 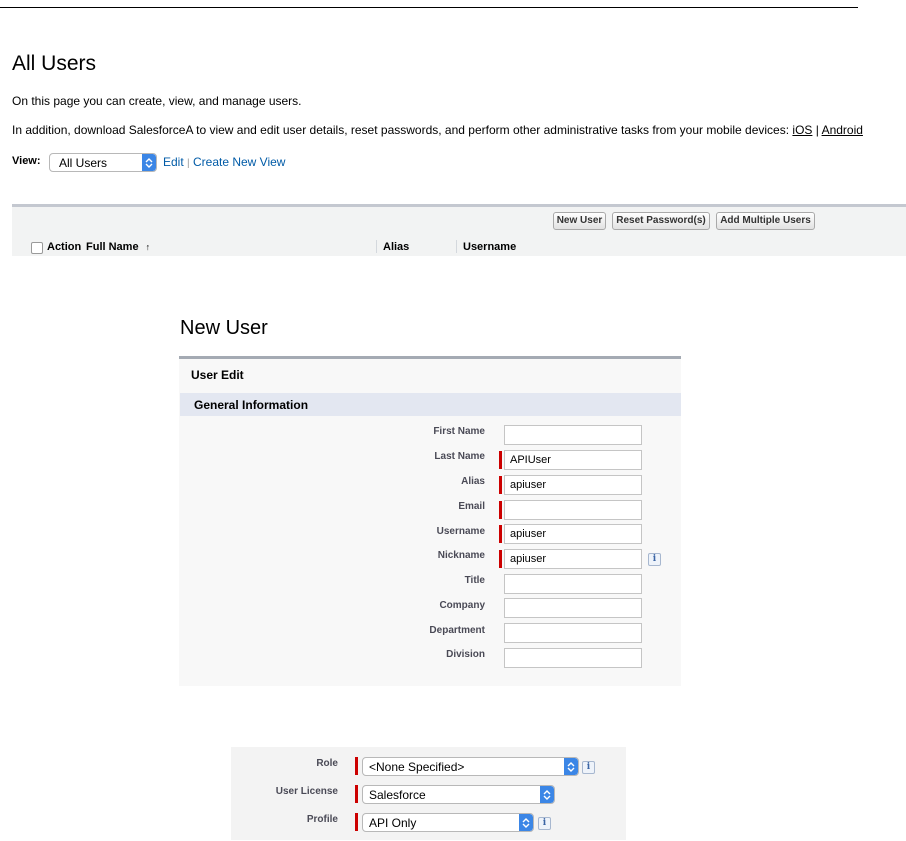 I want to click on edit-view-link: Edit, so click(x=173, y=162).